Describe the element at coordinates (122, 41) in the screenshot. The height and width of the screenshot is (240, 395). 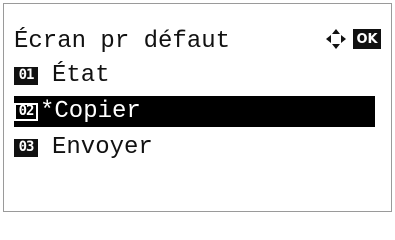
I see `screen-title: Écran pr défaut` at that location.